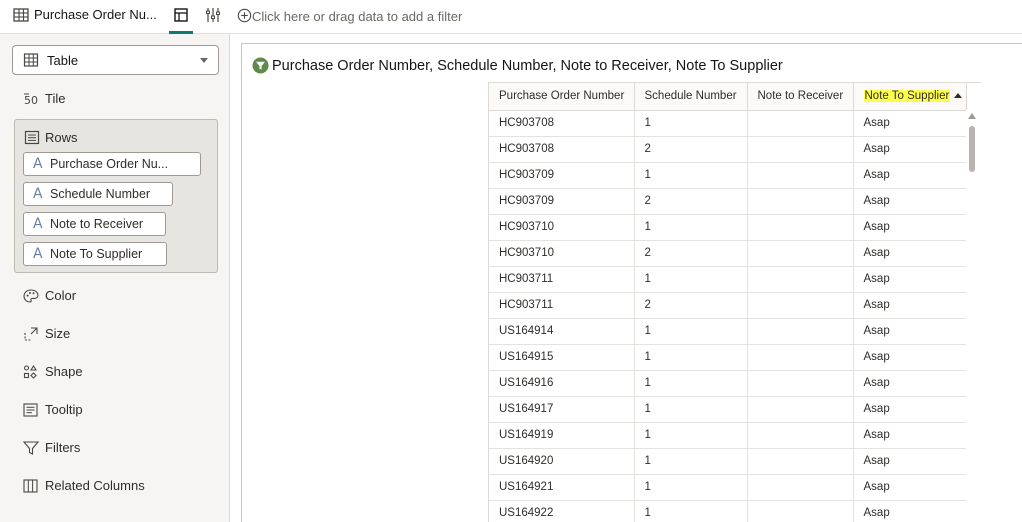 Image resolution: width=1022 pixels, height=522 pixels. What do you see at coordinates (728, 175) in the screenshot?
I see `table-row: HC903709 1 Asap` at bounding box center [728, 175].